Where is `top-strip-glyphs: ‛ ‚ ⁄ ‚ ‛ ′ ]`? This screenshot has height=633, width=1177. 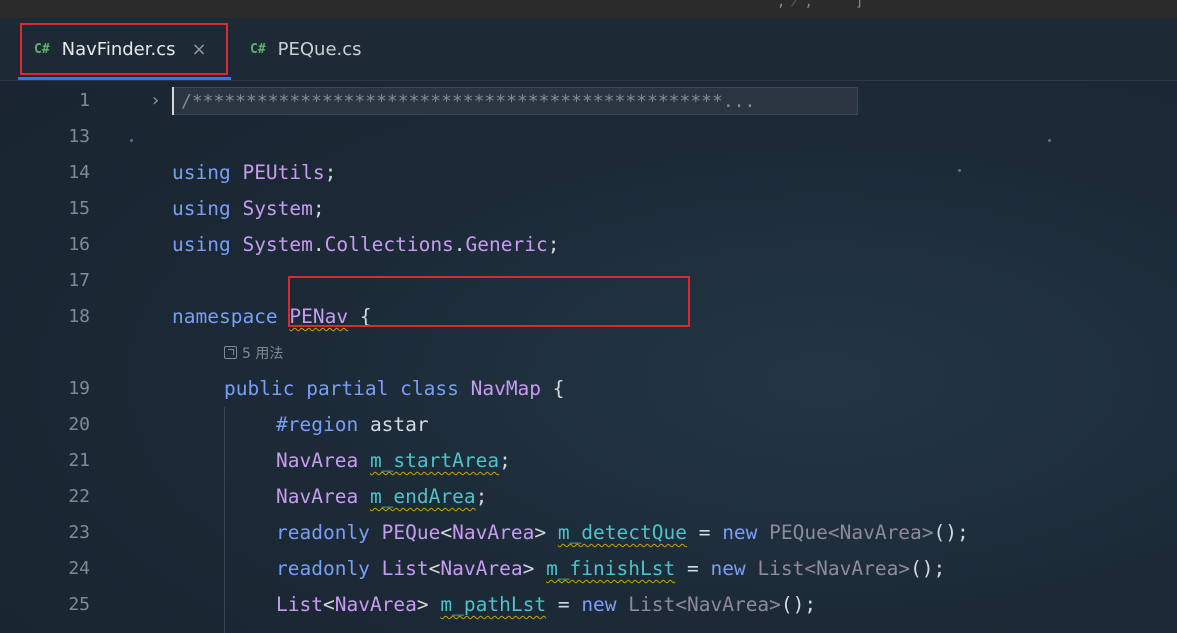
top-strip-glyphs: ‛ ‚ ⁄ ‚ ‛ ′ ] is located at coordinates (812, 5).